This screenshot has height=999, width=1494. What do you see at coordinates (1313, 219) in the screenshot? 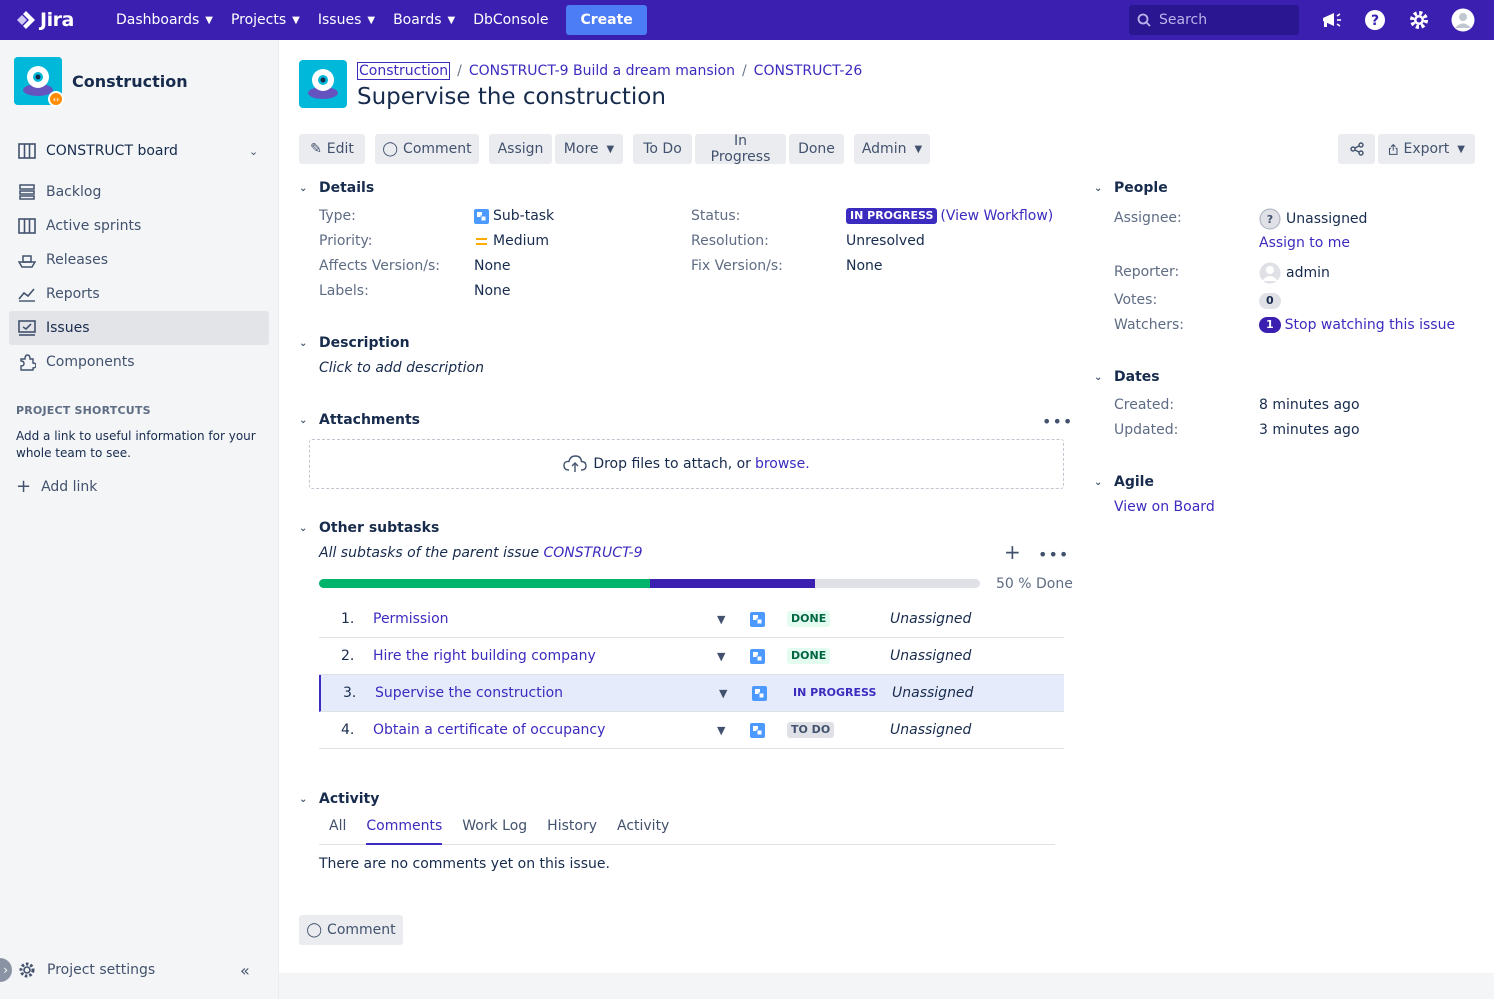
I see `assignee-value: ? Unassigned` at bounding box center [1313, 219].